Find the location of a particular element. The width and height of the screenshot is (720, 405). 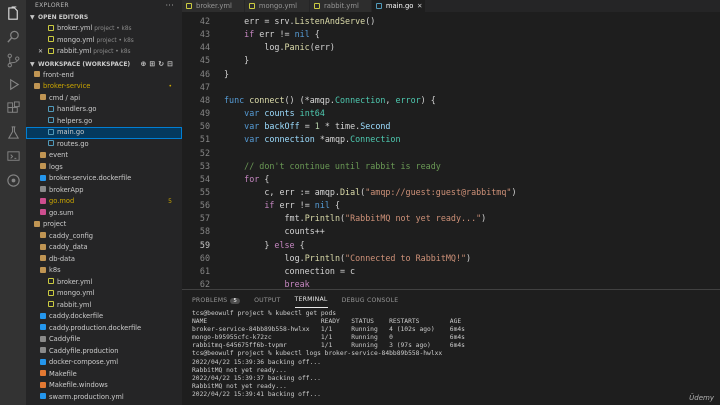

code-token: else is located at coordinates (284, 244).